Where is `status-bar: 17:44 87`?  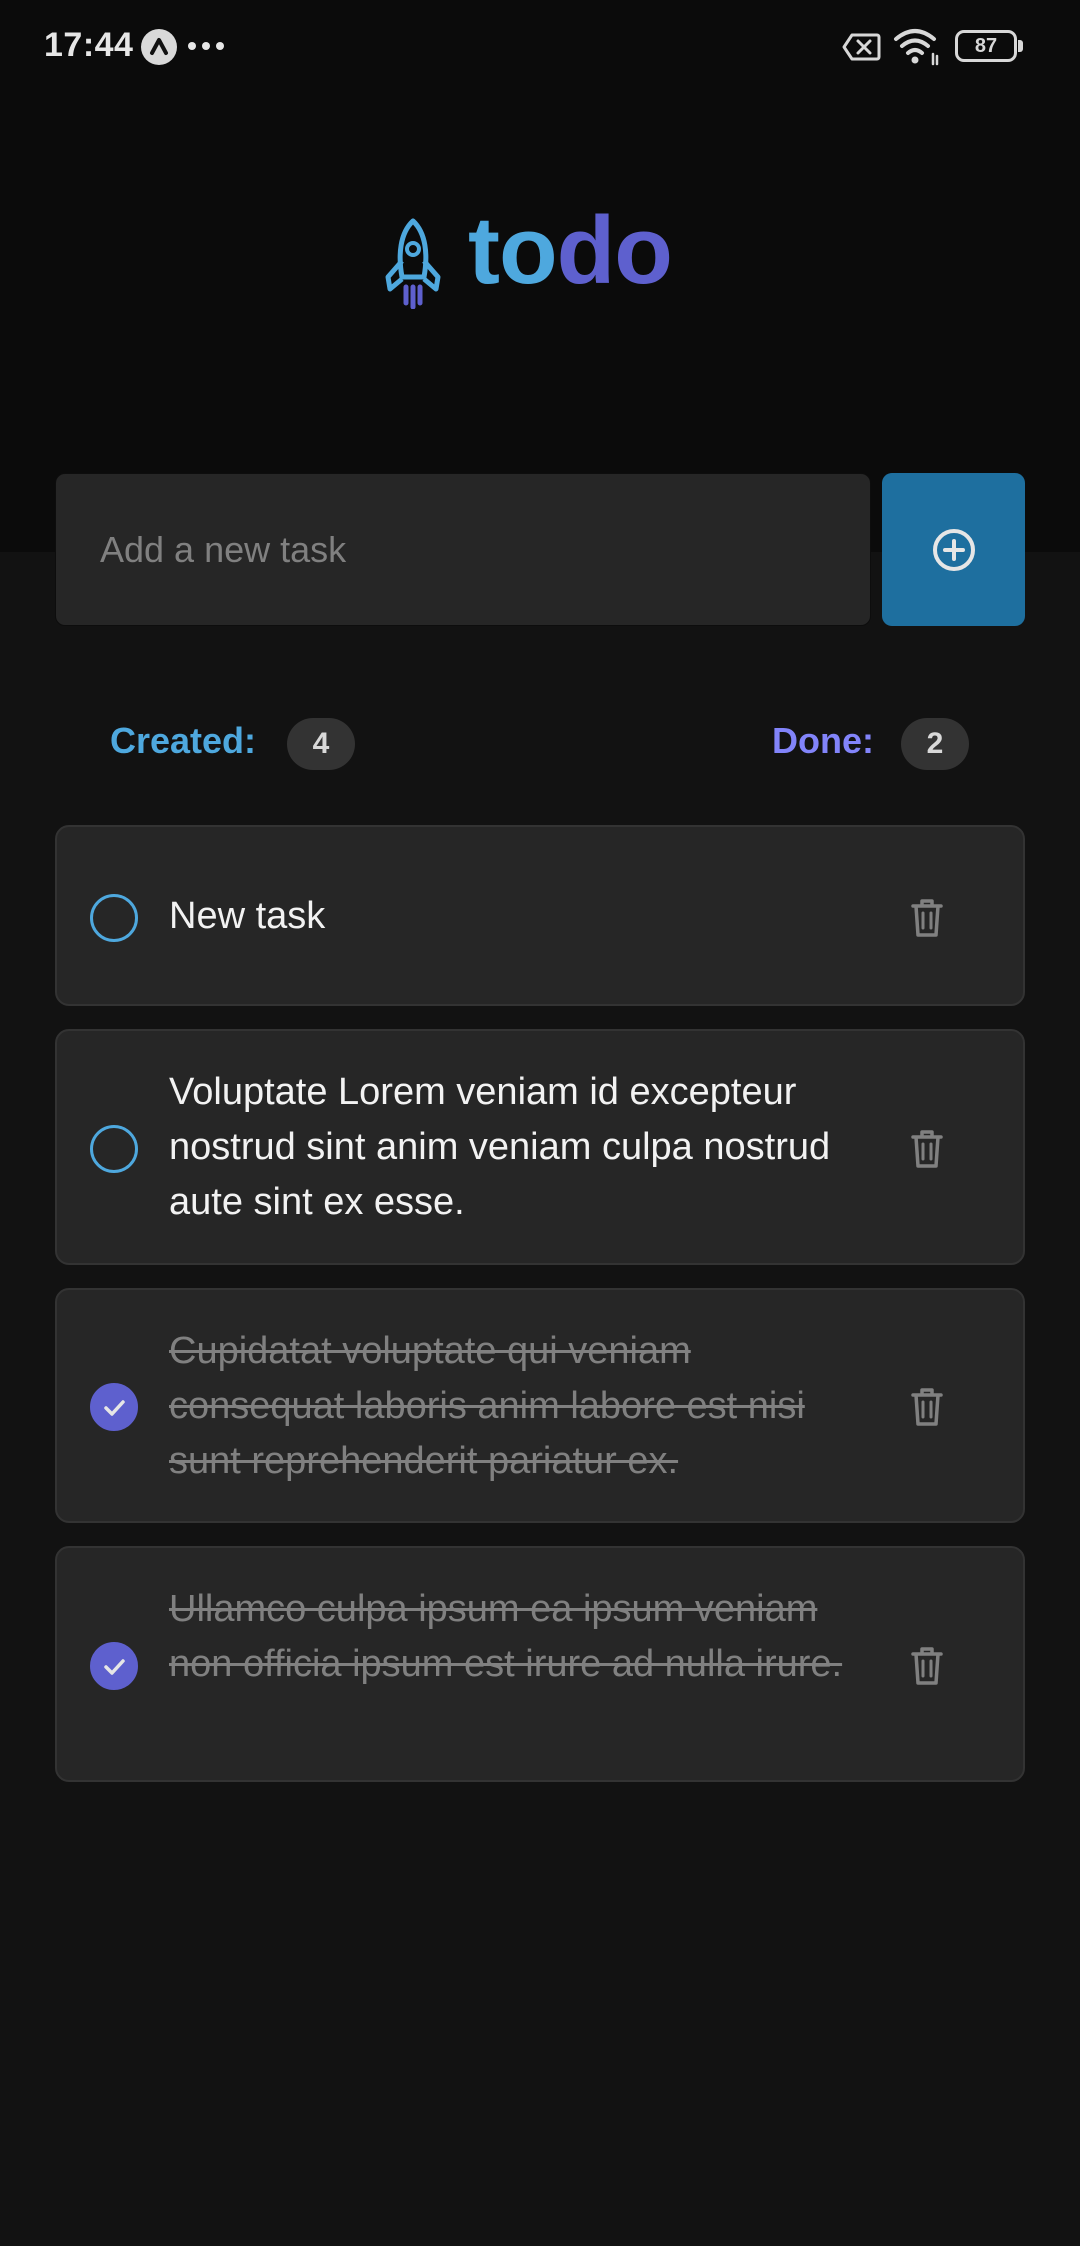
status-bar: 17:44 87 is located at coordinates (540, 48).